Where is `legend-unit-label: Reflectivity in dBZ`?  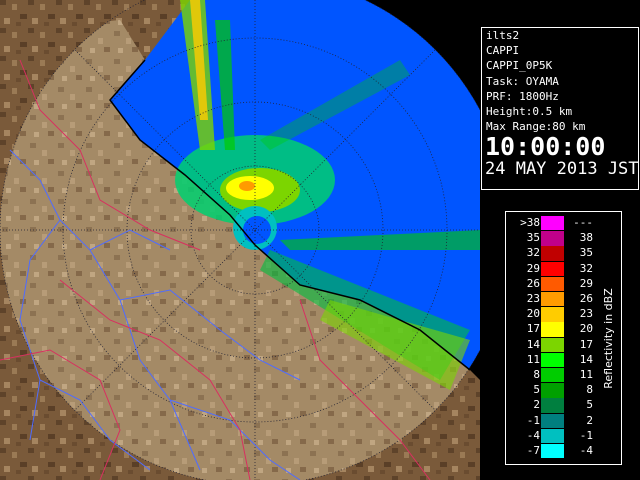 legend-unit-label: Reflectivity in dBZ is located at coordinates (608, 338).